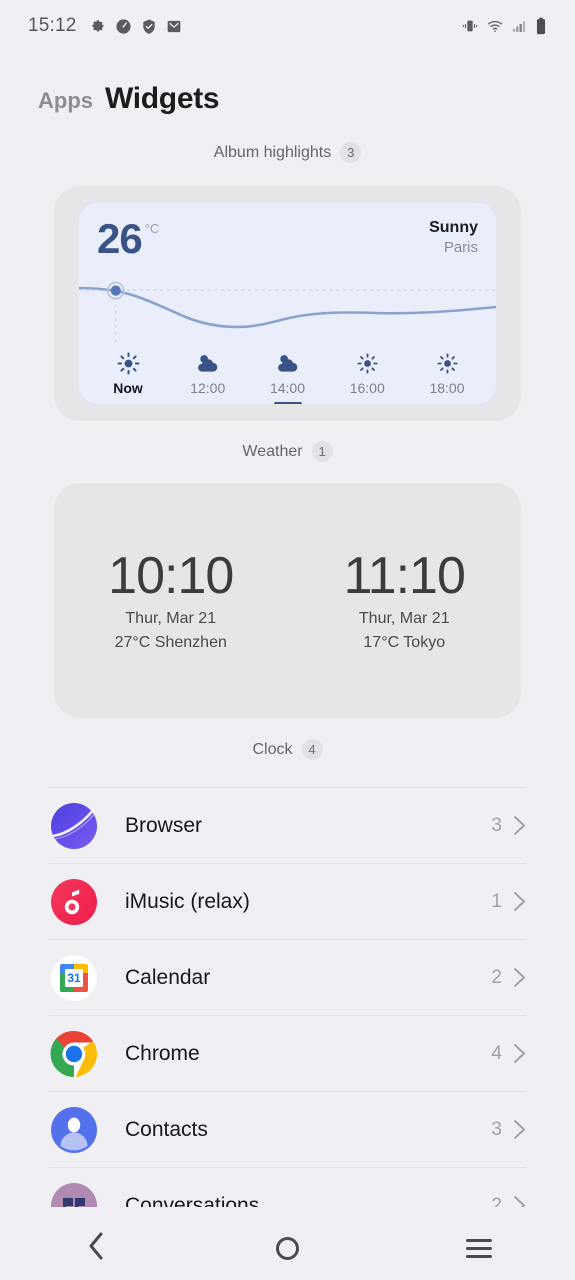  I want to click on clock-entry-shenzhen: 10:10 Thur, Mar 21 27°C Shenzhen, so click(171, 601).